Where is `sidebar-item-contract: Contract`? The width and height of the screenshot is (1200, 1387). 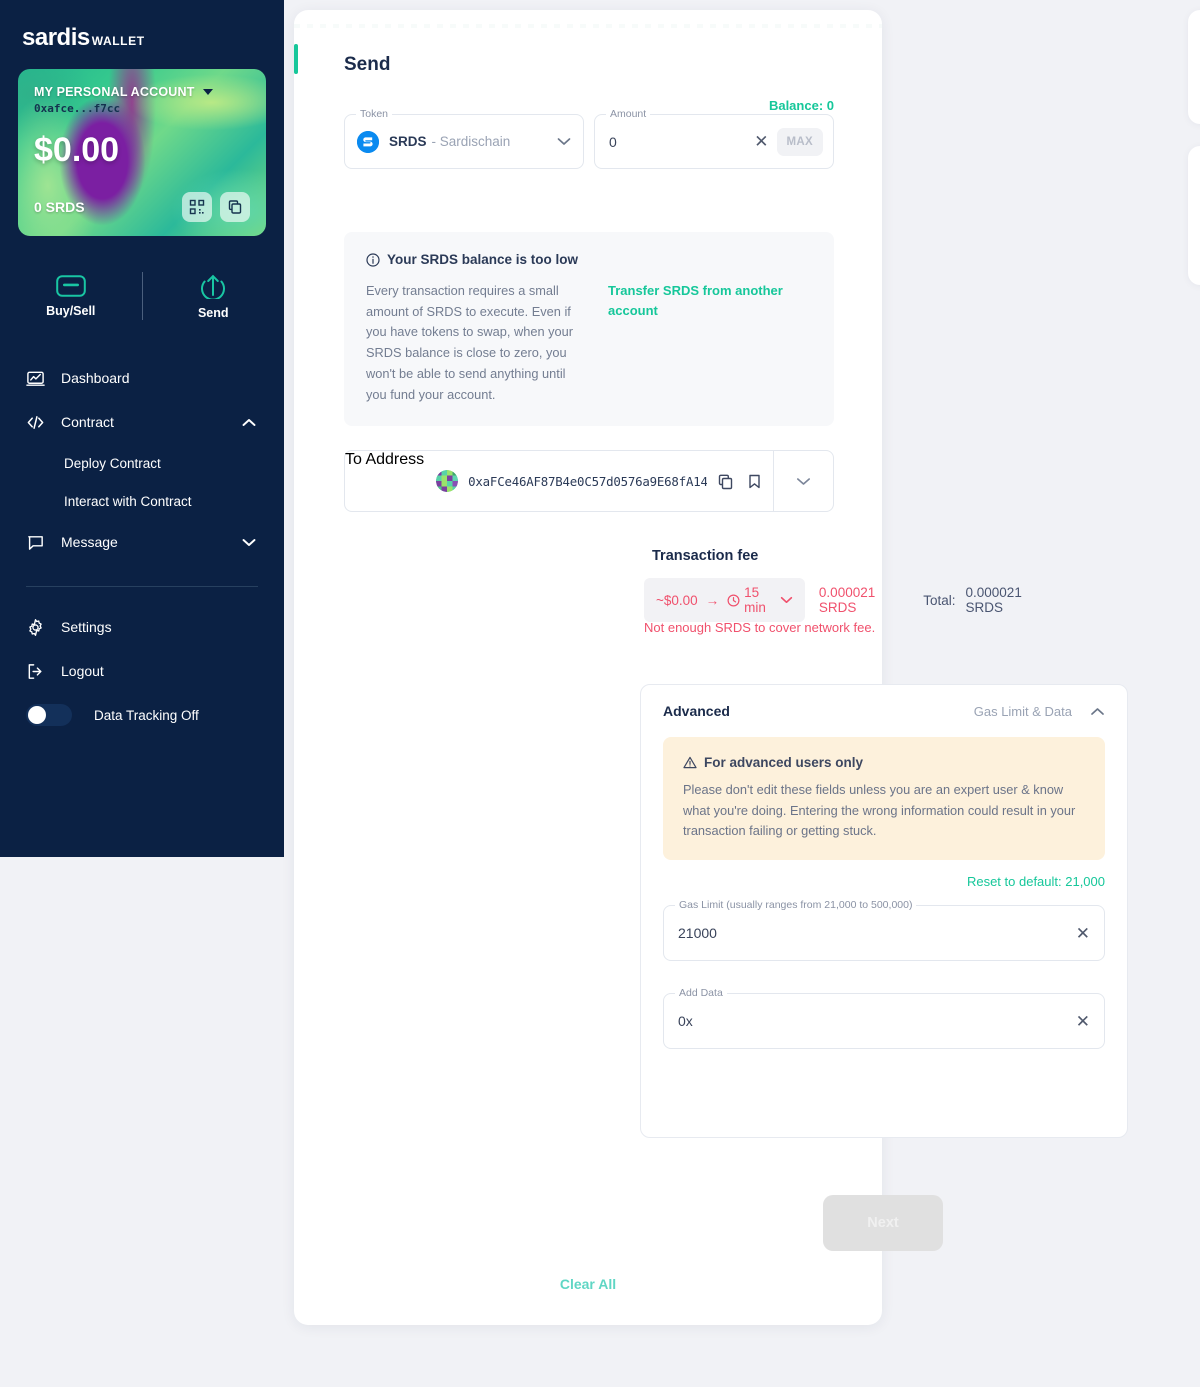 sidebar-item-contract: Contract is located at coordinates (142, 422).